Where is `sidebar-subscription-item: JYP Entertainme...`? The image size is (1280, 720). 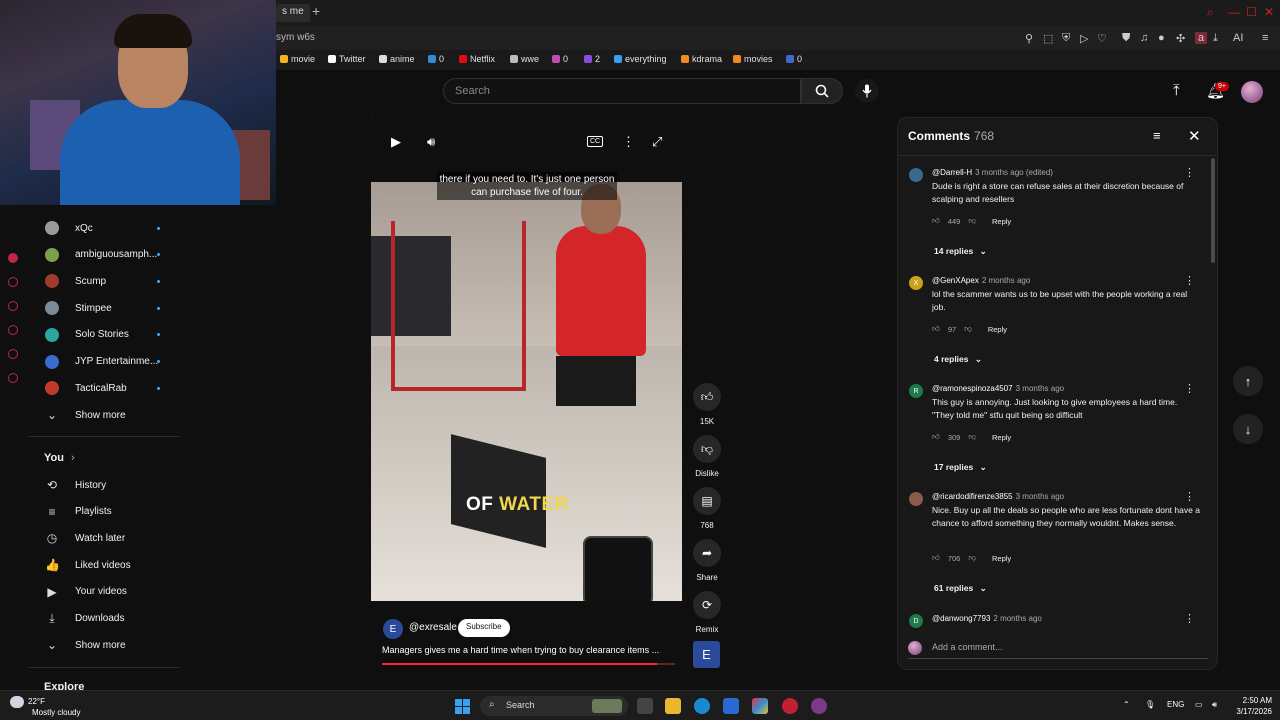
sidebar-subscription-item: JYP Entertainme... is located at coordinates (103, 362).